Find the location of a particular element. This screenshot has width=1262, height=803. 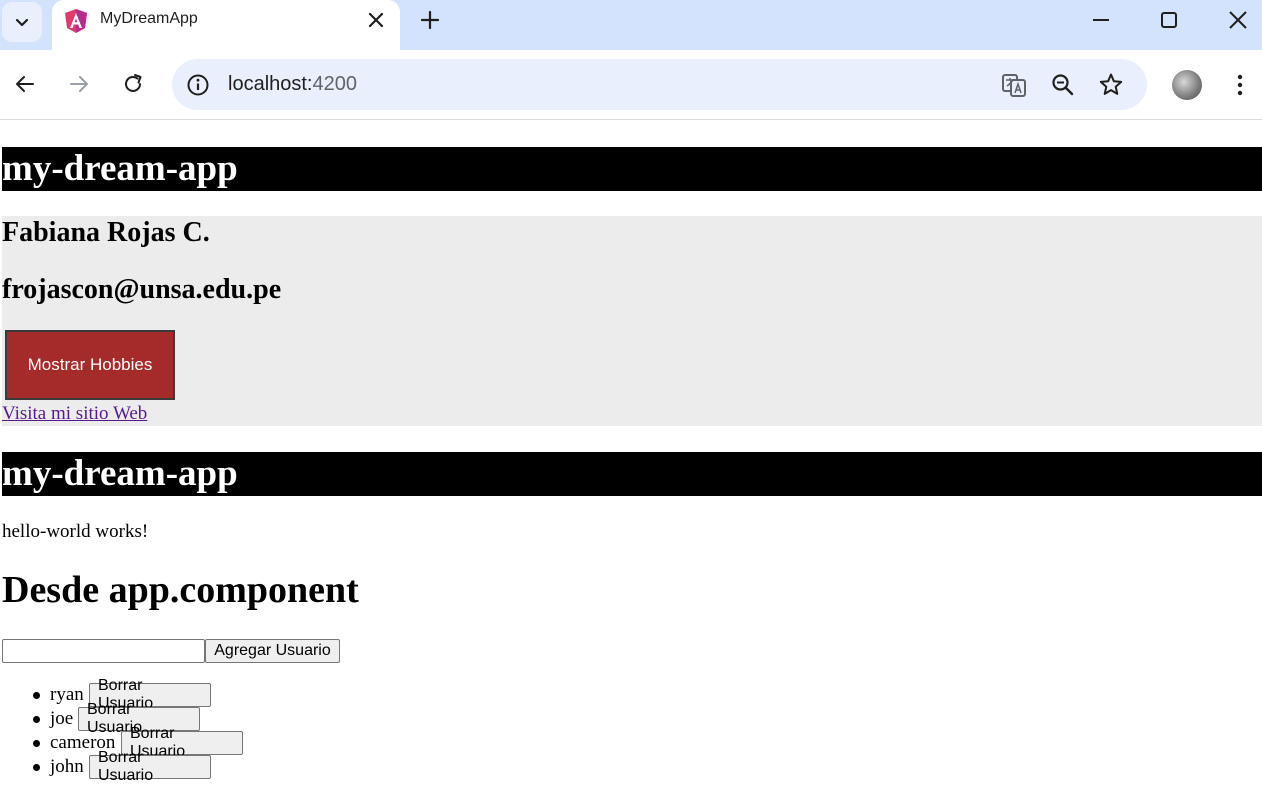

translate-icon is located at coordinates (1014, 85).